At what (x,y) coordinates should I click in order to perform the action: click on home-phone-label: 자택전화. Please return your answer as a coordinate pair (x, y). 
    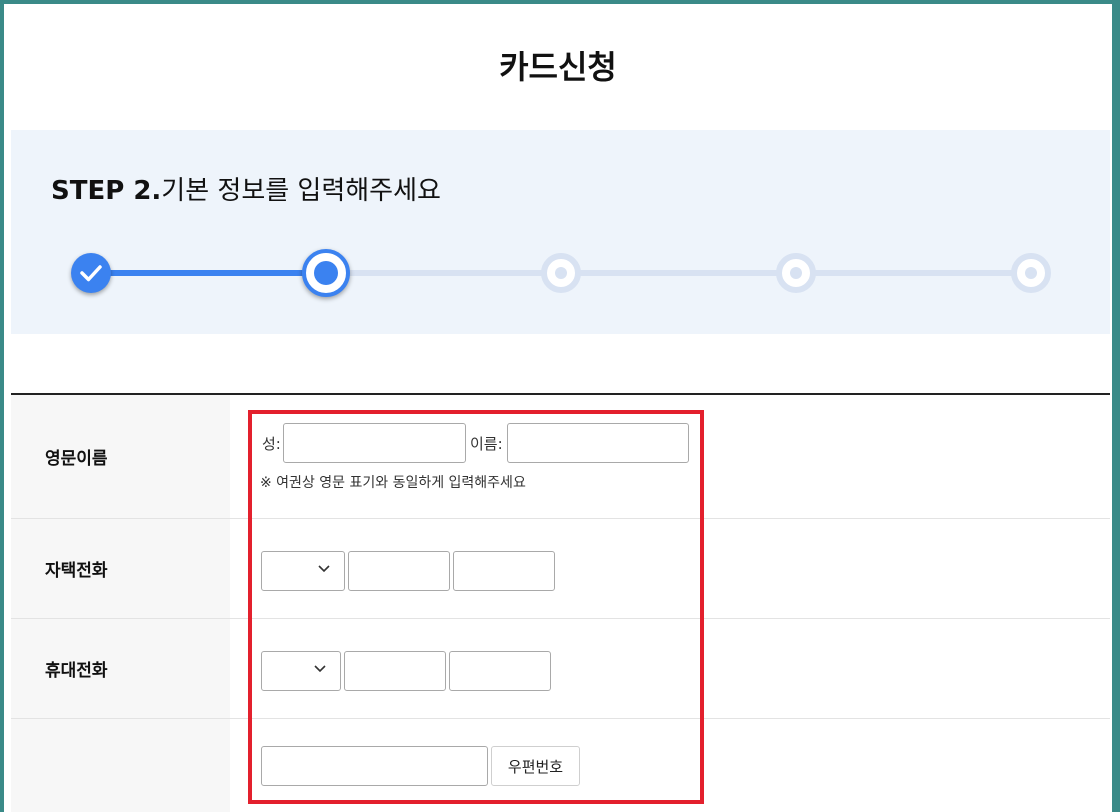
    Looking at the image, I should click on (120, 568).